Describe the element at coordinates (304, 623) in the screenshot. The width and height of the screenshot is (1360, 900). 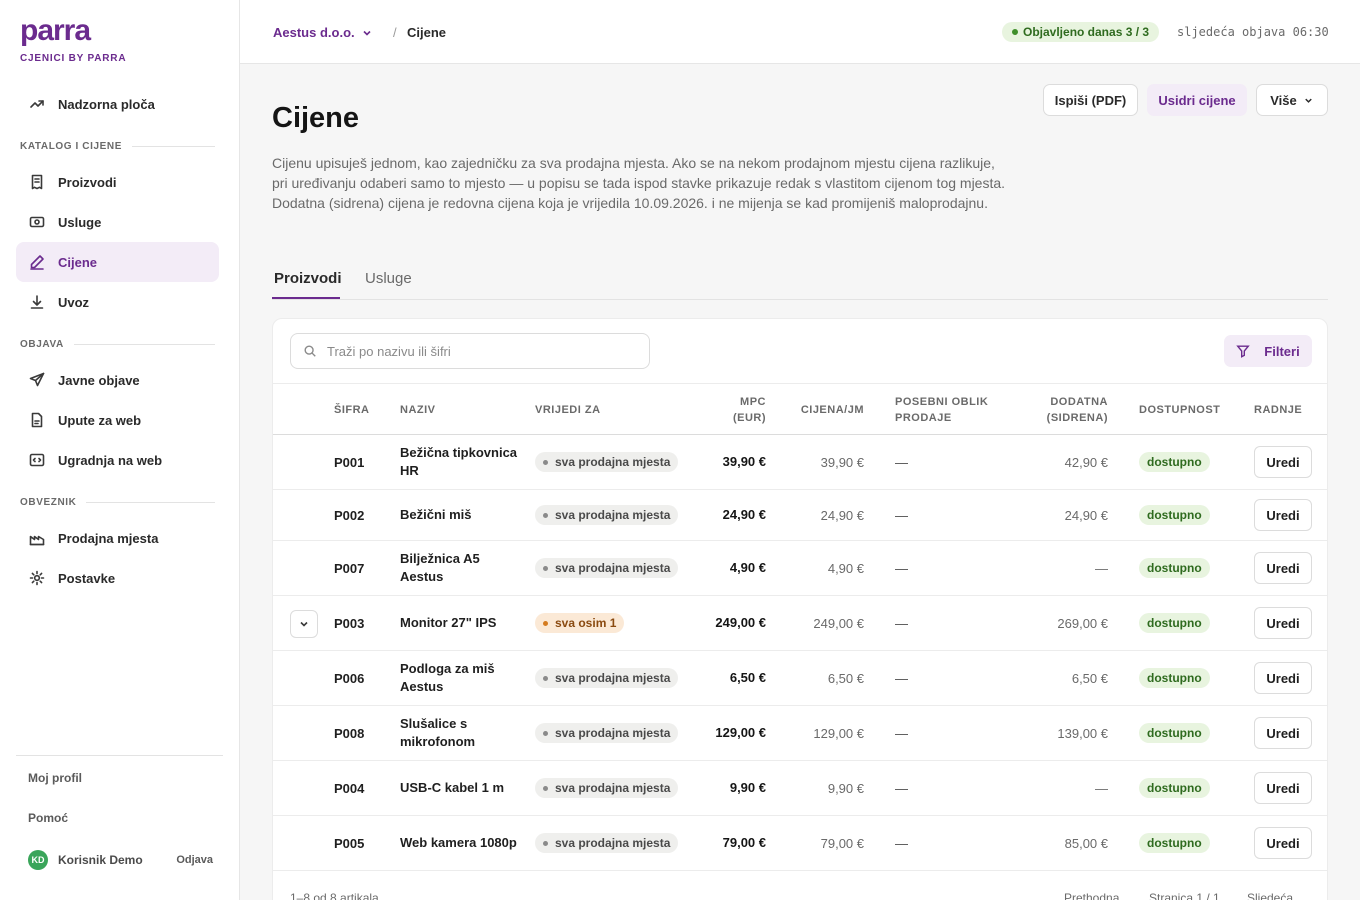
I see `expand-row-button` at that location.